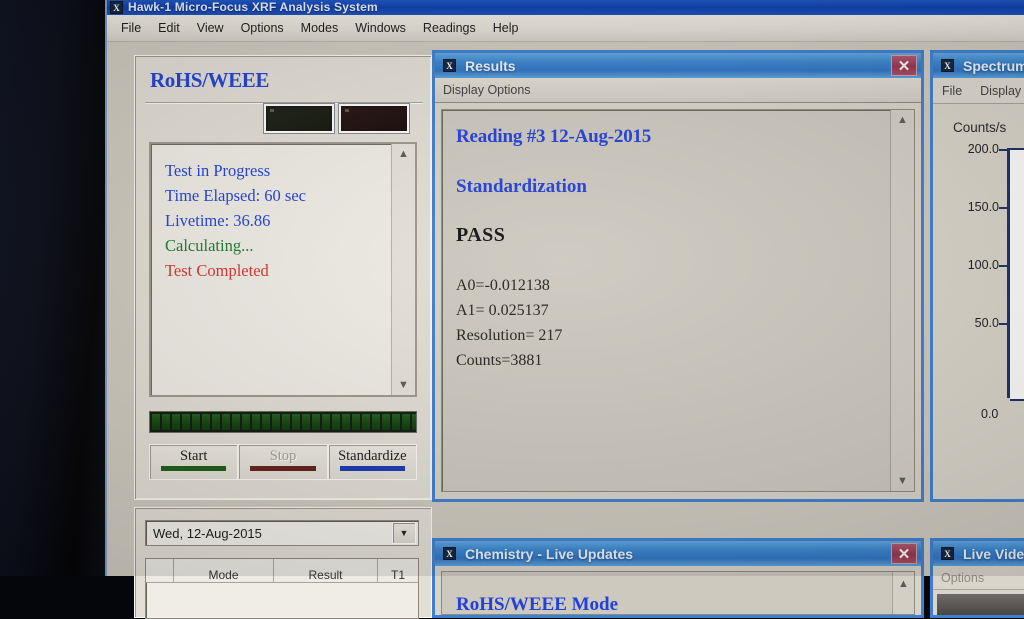 This screenshot has width=1024, height=619. What do you see at coordinates (398, 571) in the screenshot?
I see `readings-col-t1: T1` at bounding box center [398, 571].